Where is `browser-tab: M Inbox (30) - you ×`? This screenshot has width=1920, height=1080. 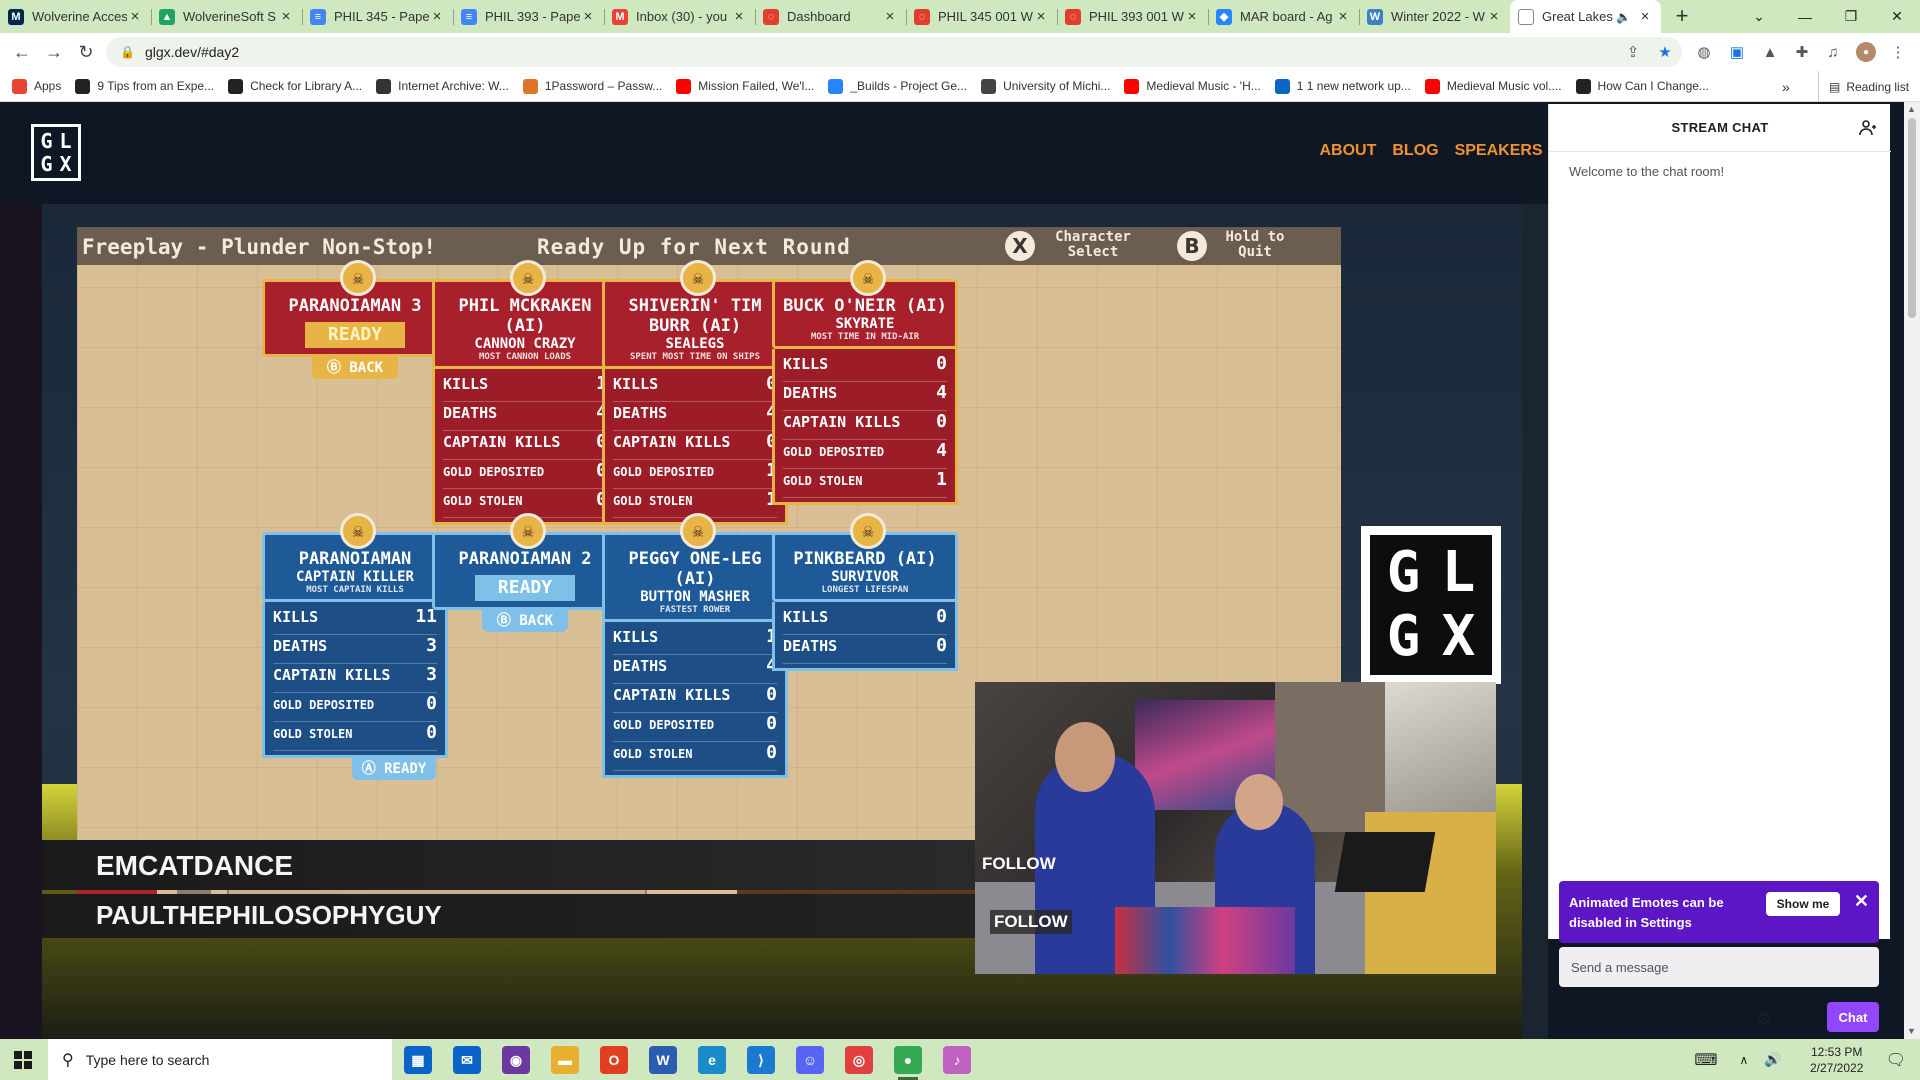
browser-tab: M Inbox (30) - you × is located at coordinates (679, 16).